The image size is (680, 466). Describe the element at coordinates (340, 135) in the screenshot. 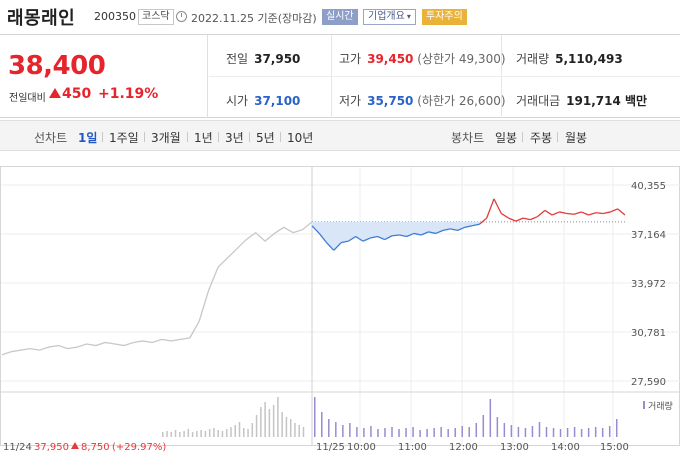

I see `chart-period-tabs: 선차트 1일 1주일 3개월 1년 3년 5년 10년 봉차트 일봉 주봉 월봉` at that location.